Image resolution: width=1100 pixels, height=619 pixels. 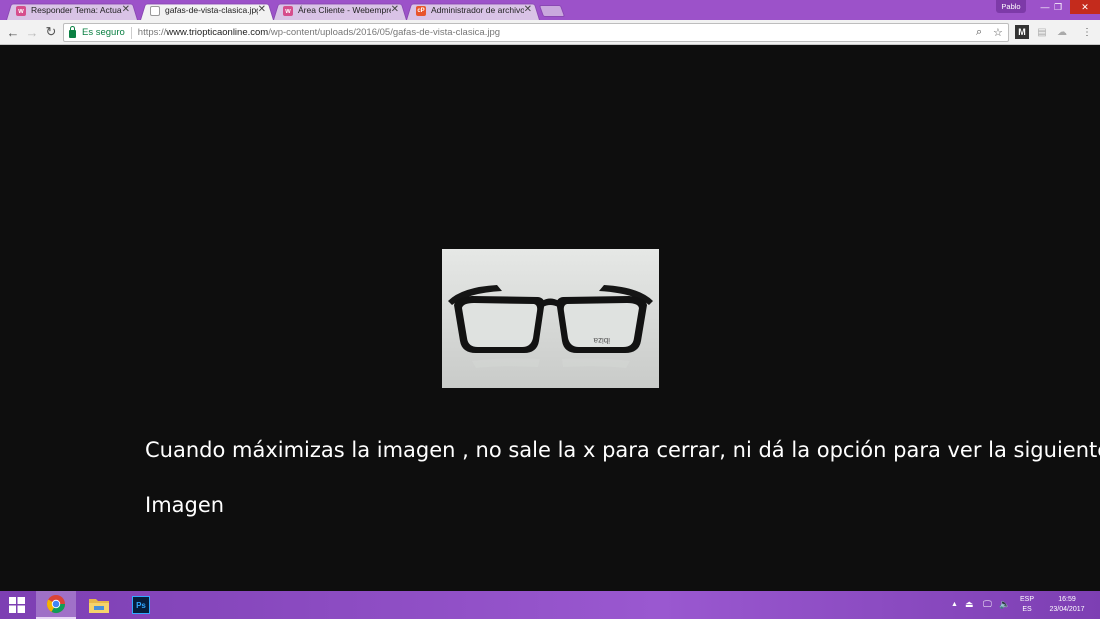 What do you see at coordinates (344, 10) in the screenshot?
I see `tab-title: Área Cliente - Webempre` at bounding box center [344, 10].